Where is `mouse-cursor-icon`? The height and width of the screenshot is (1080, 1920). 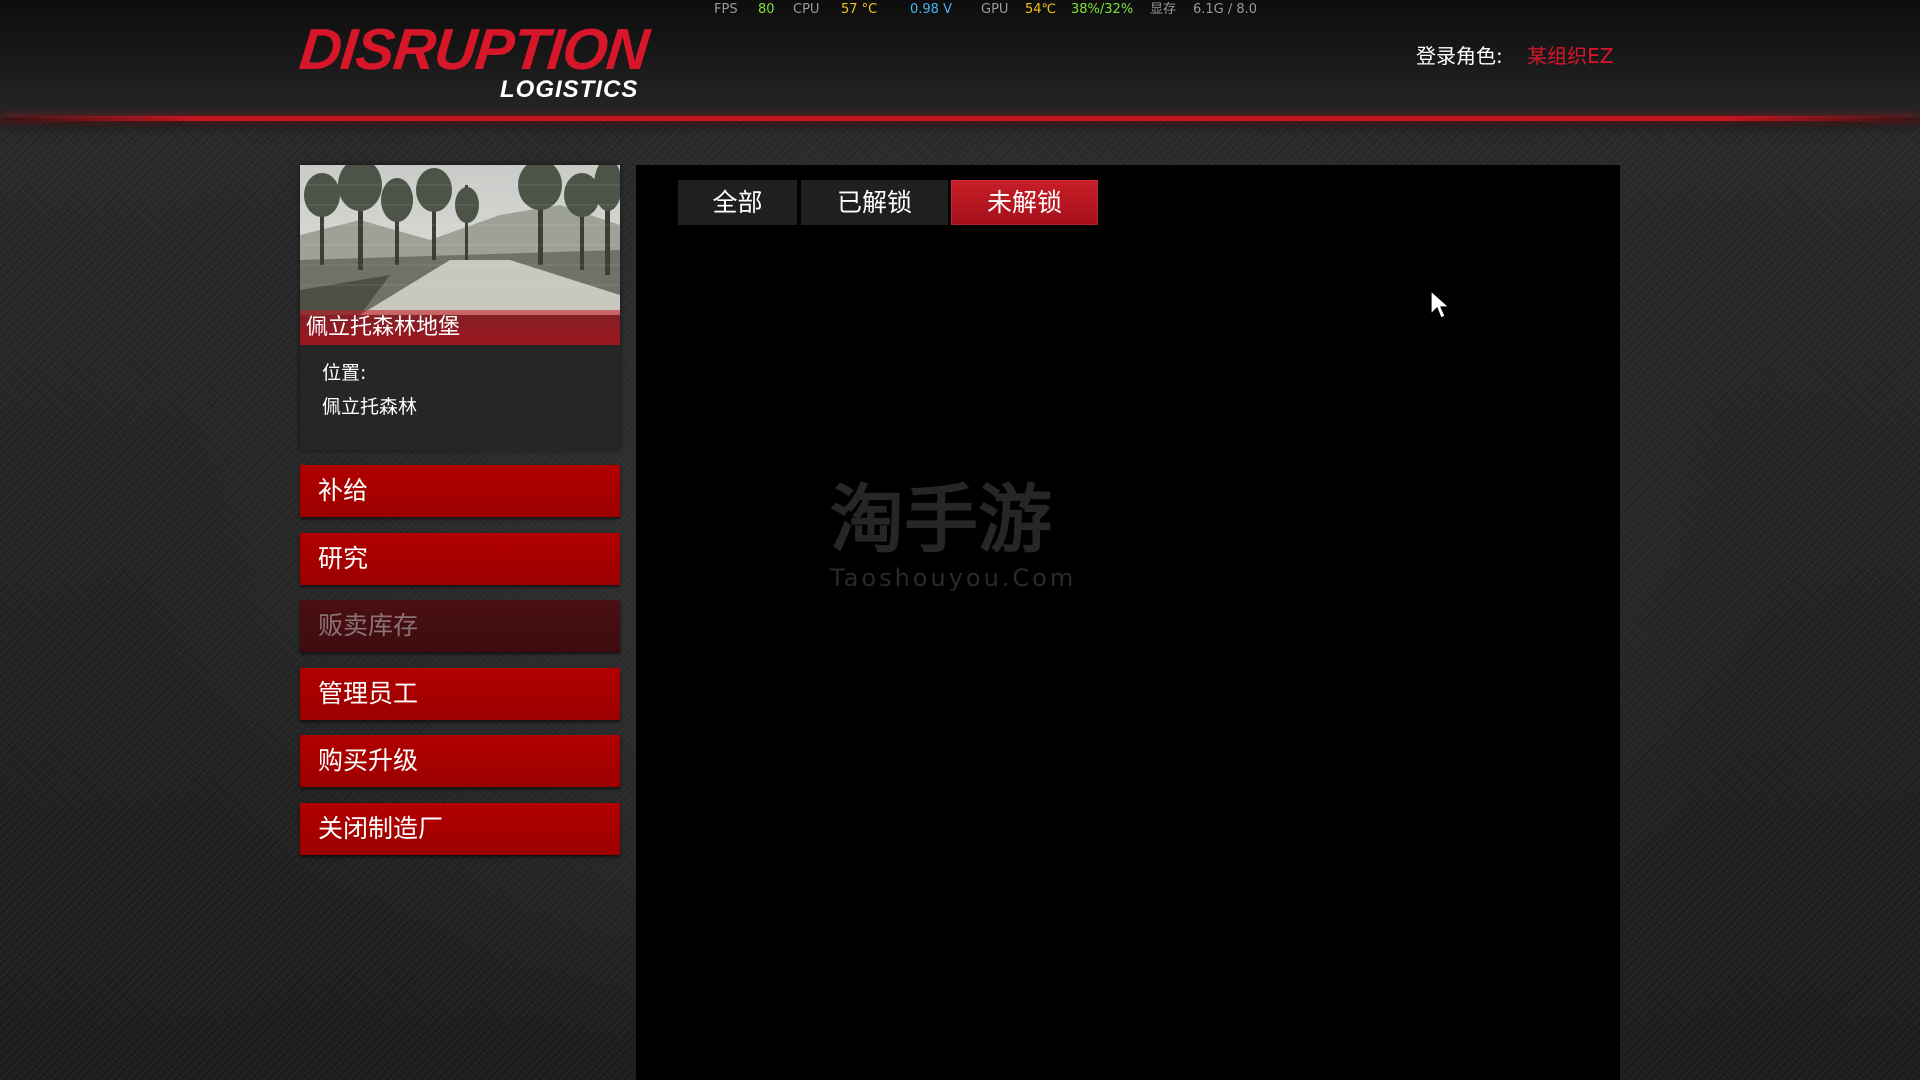 mouse-cursor-icon is located at coordinates (1440, 304).